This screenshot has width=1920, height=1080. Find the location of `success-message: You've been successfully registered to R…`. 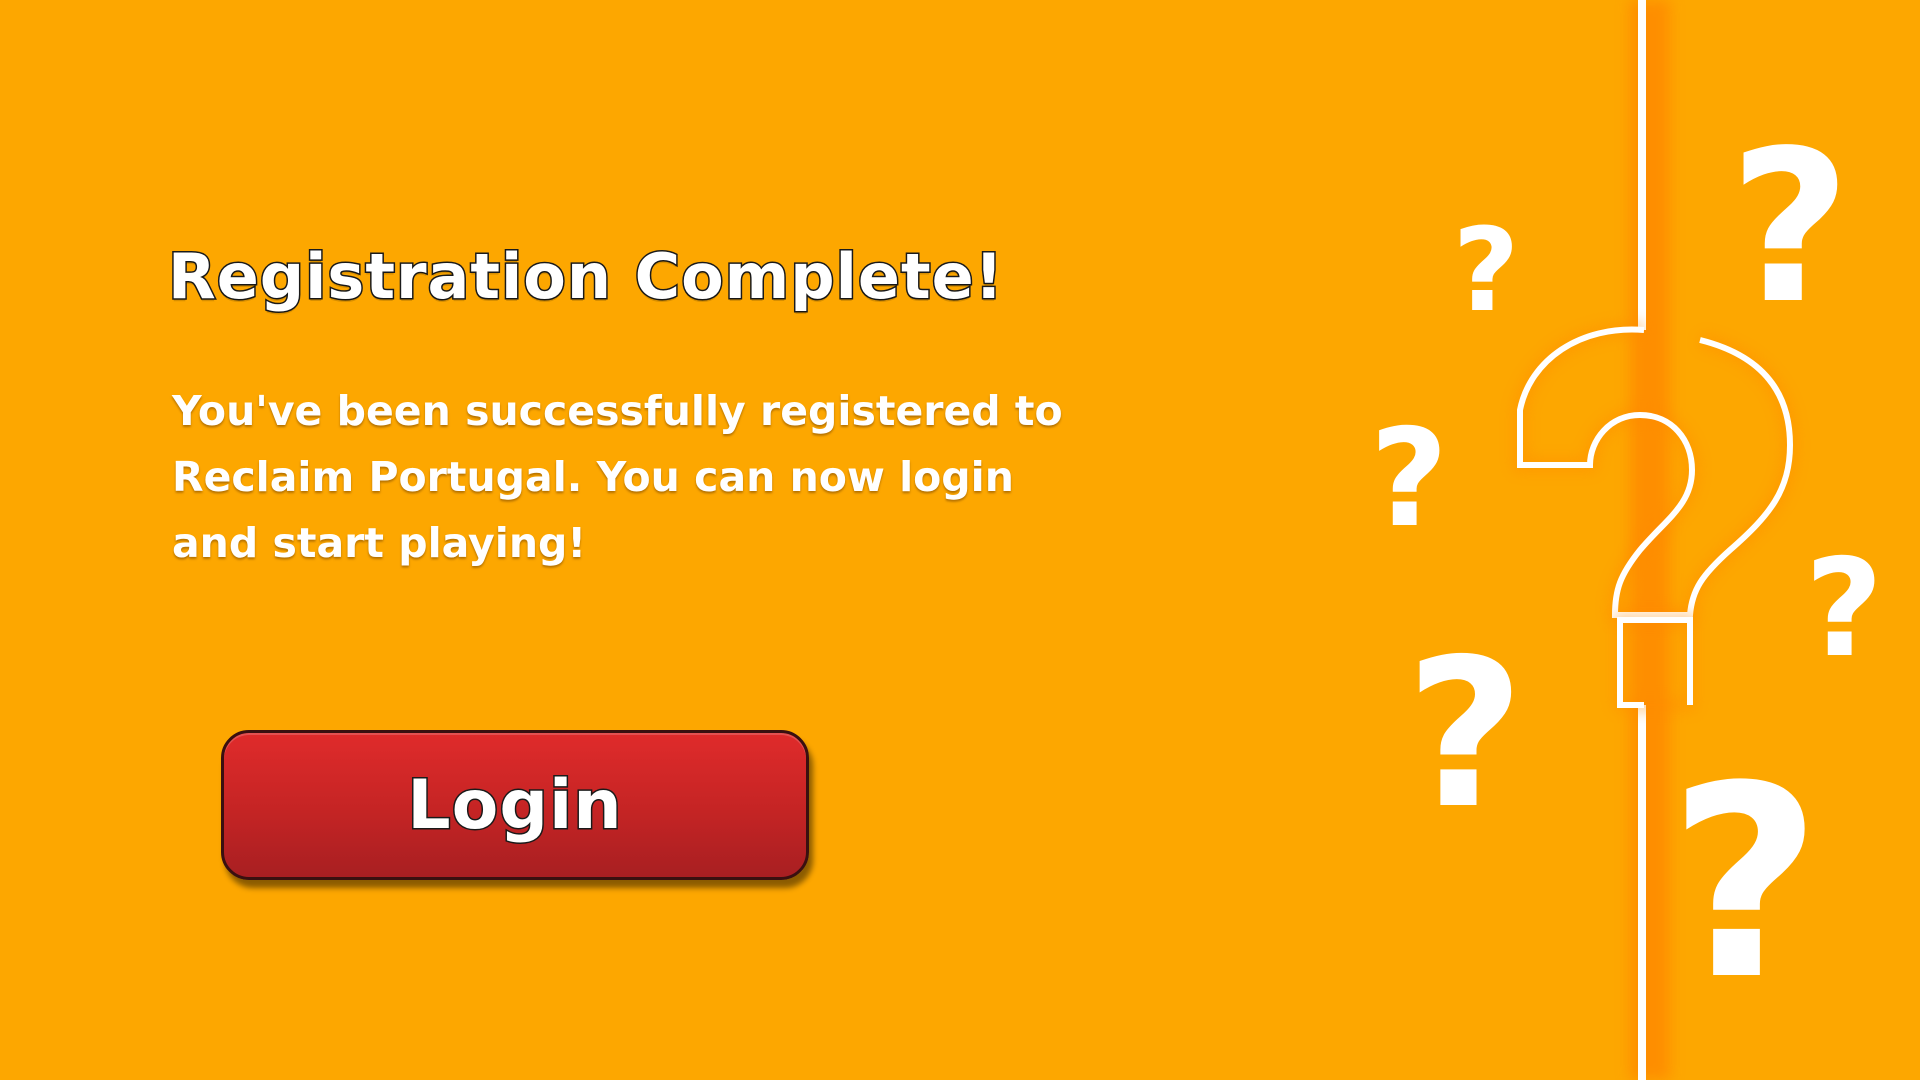

success-message: You've been successfully registered to R… is located at coordinates (617, 477).